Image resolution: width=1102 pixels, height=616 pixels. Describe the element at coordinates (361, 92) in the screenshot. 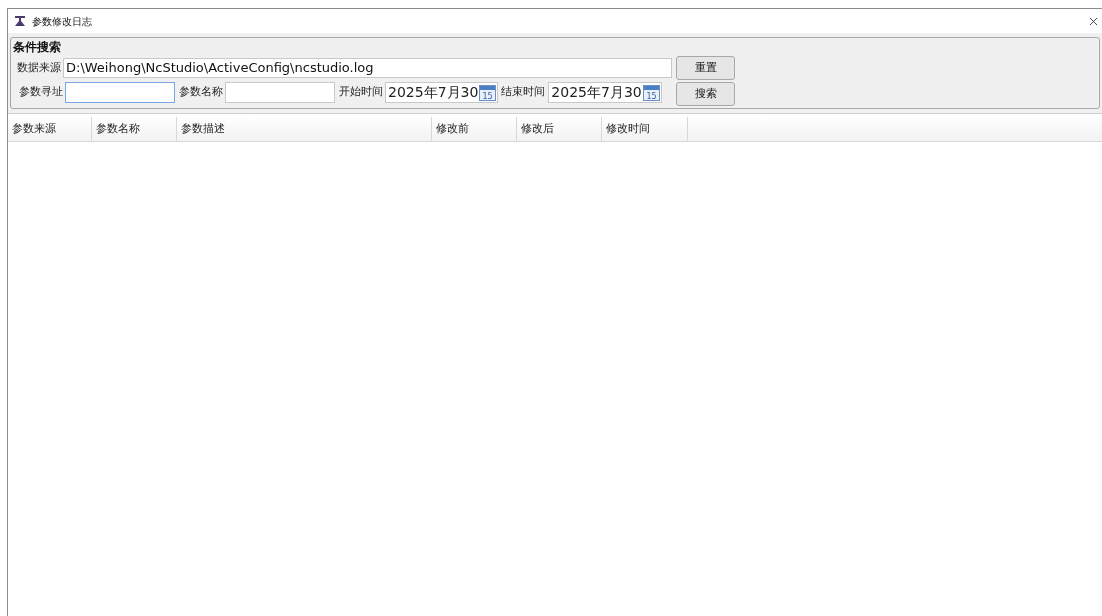

I see `start-time-label: 开始时间` at that location.